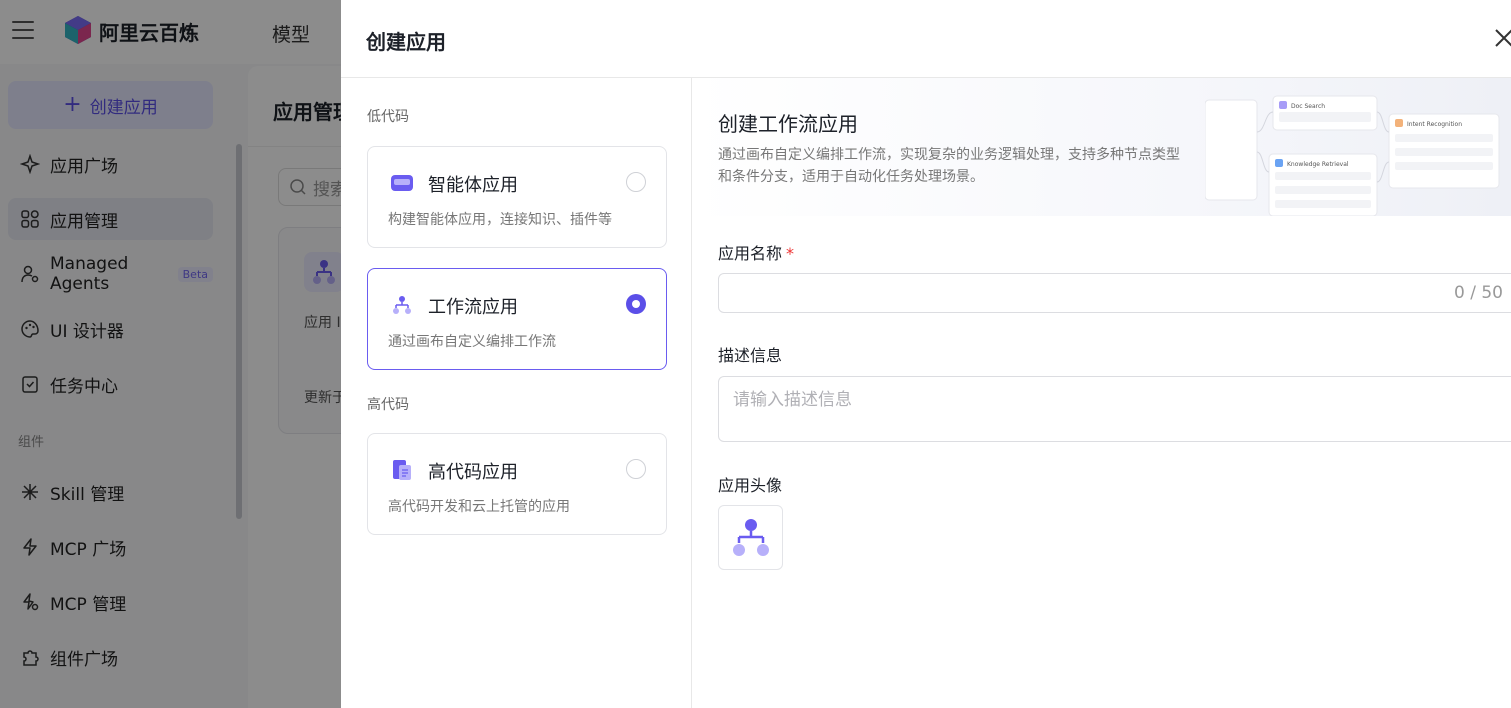  I want to click on close-icon, so click(1502, 38).